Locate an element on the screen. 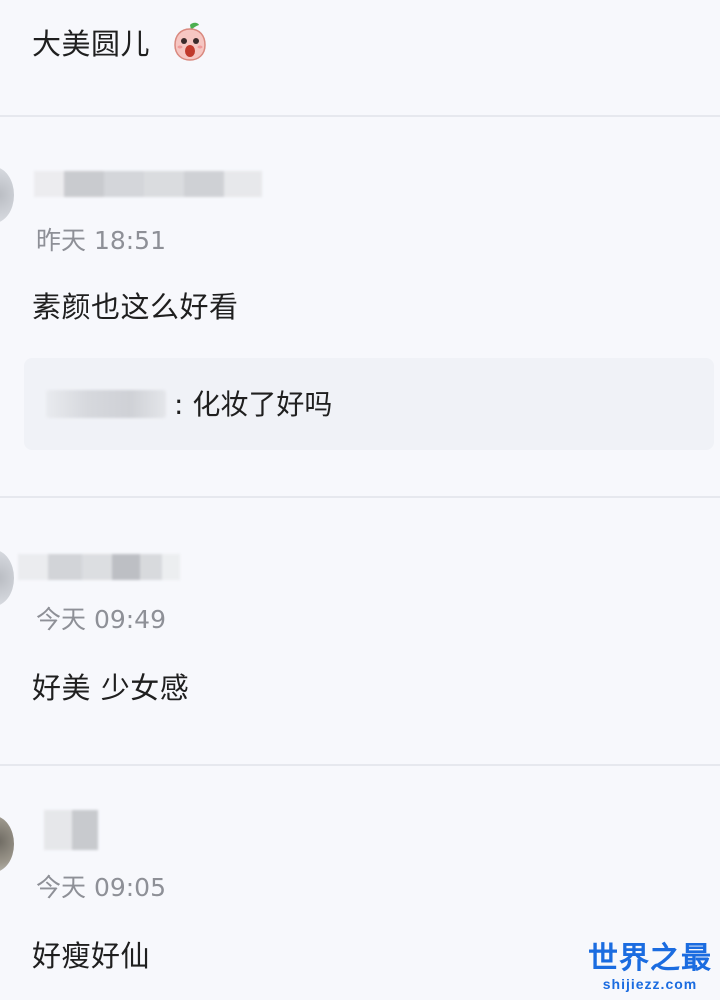  comment-time: 昨天 18:51 is located at coordinates (101, 240).